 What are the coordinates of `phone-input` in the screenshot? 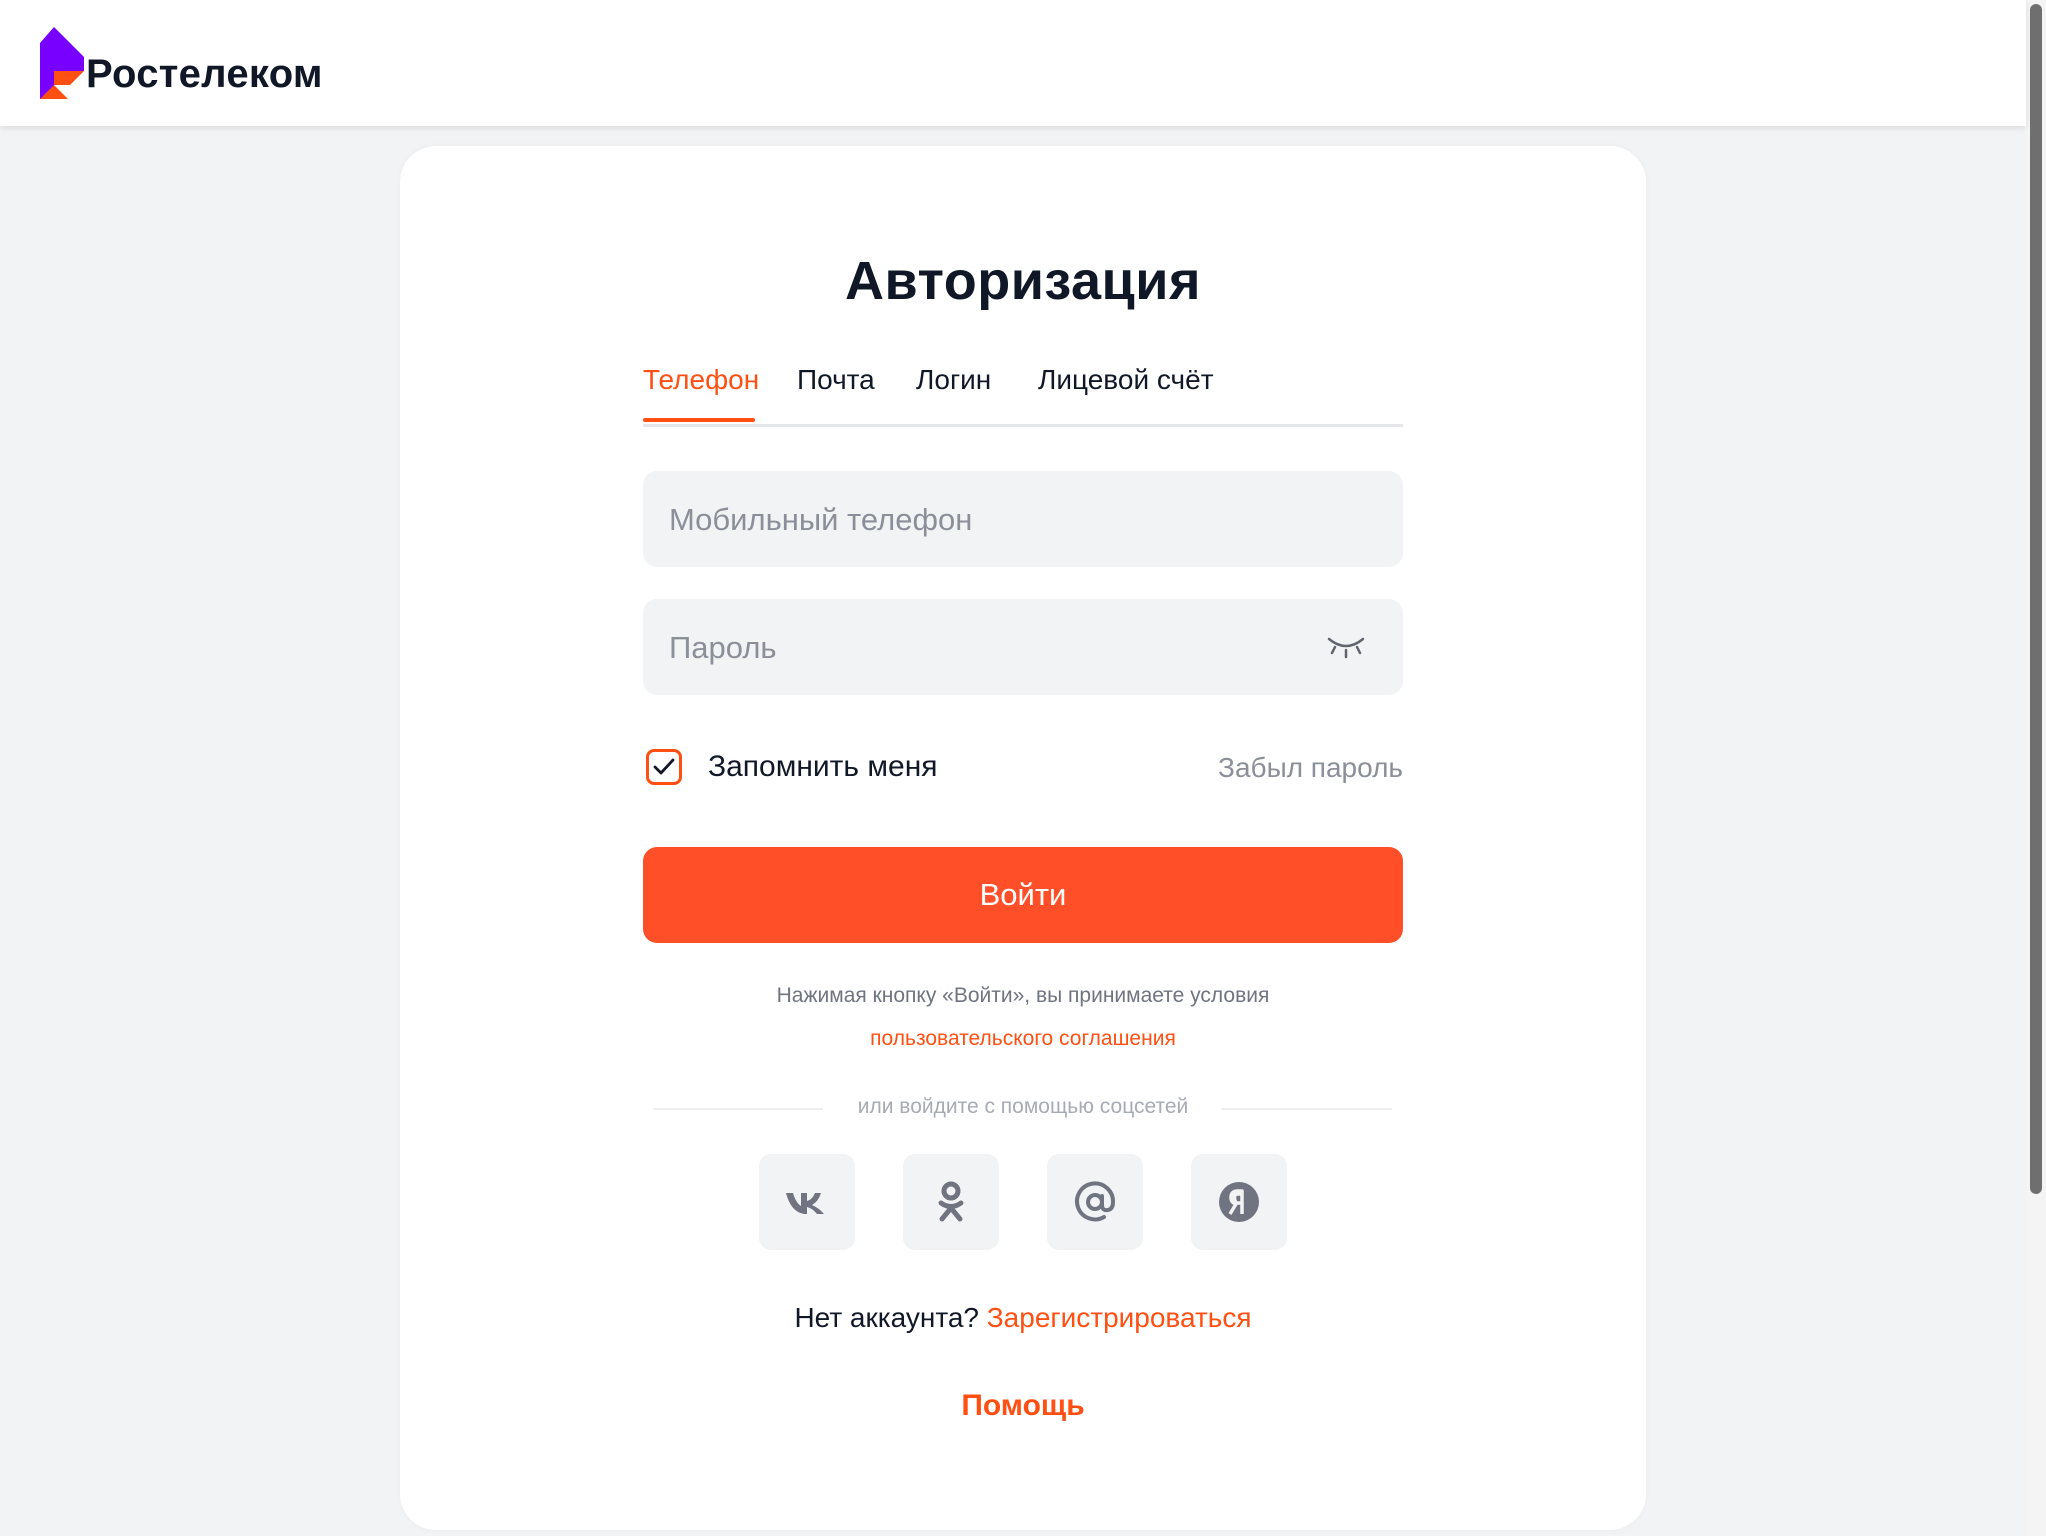 It's located at (994, 520).